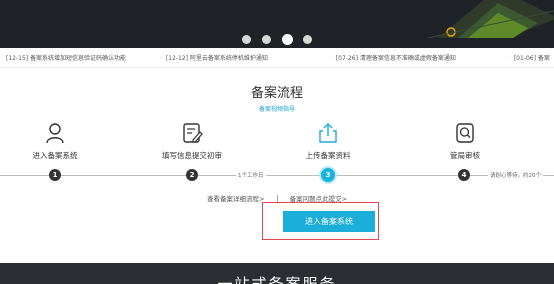 This screenshot has height=284, width=554. I want to click on notice-item: · [01-06] 备案, so click(529, 57).